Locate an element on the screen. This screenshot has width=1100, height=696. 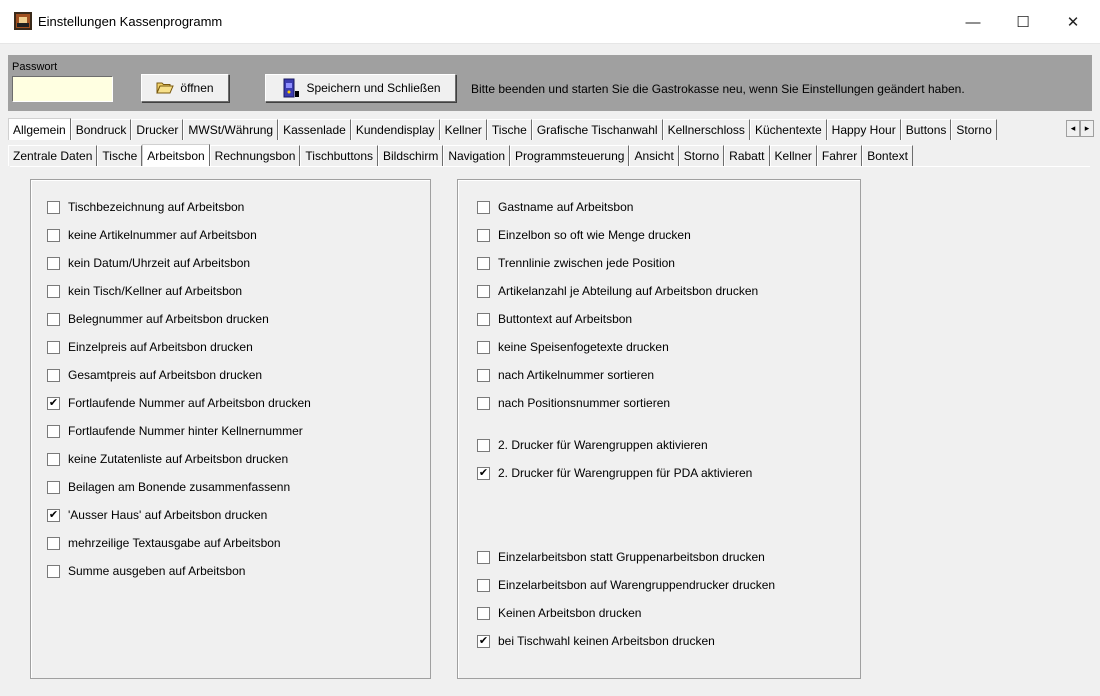
checkbox-bei-tischwahl-keinen-arbeitsbon-drucken: ✔ bei Tischwahl keinen Arbeitsbon drucken is located at coordinates (596, 641).